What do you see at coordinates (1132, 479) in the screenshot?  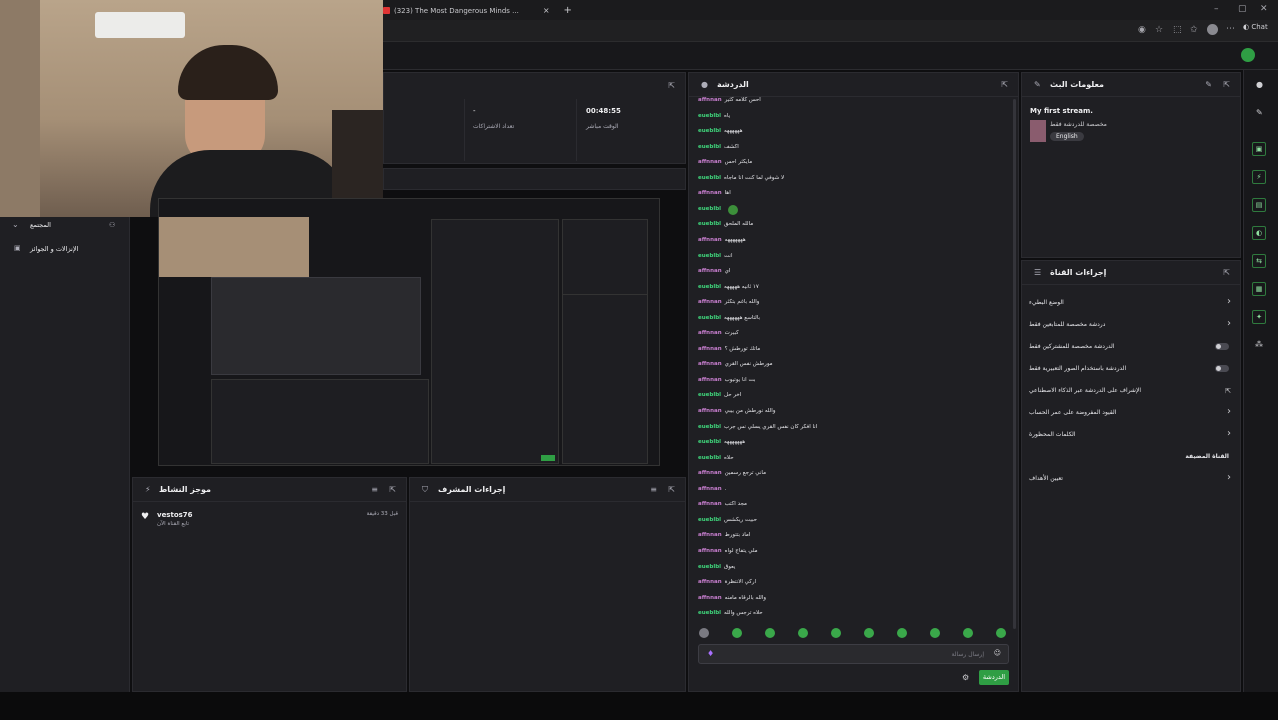 I see `channel-action-row: تعيين الأهداف ›` at bounding box center [1132, 479].